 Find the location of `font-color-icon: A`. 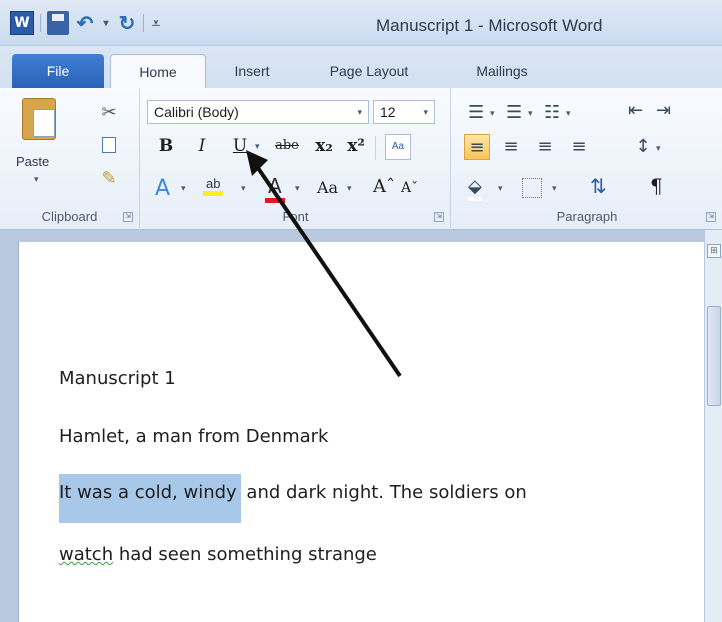

font-color-icon: A is located at coordinates (275, 188).